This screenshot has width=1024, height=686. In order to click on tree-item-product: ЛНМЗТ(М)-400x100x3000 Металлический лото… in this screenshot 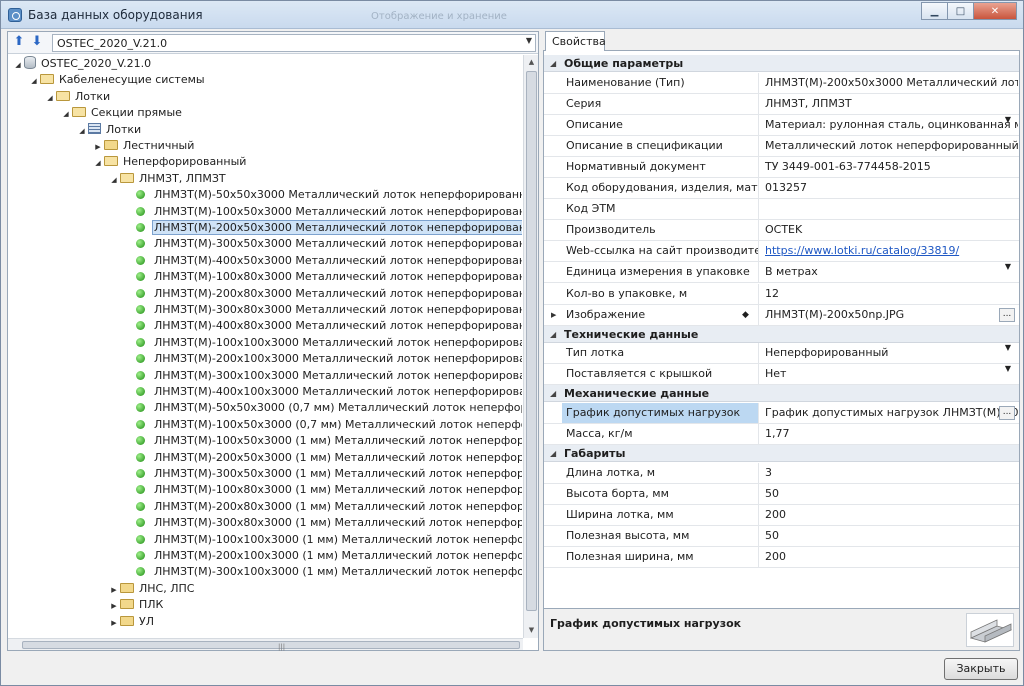, I will do `click(323, 392)`.